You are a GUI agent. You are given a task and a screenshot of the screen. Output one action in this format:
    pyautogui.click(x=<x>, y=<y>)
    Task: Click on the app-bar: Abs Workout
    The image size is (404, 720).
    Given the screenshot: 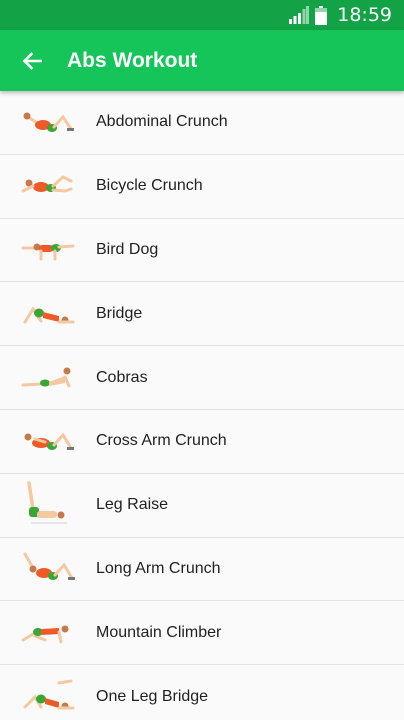 What is the action you would take?
    pyautogui.click(x=202, y=60)
    